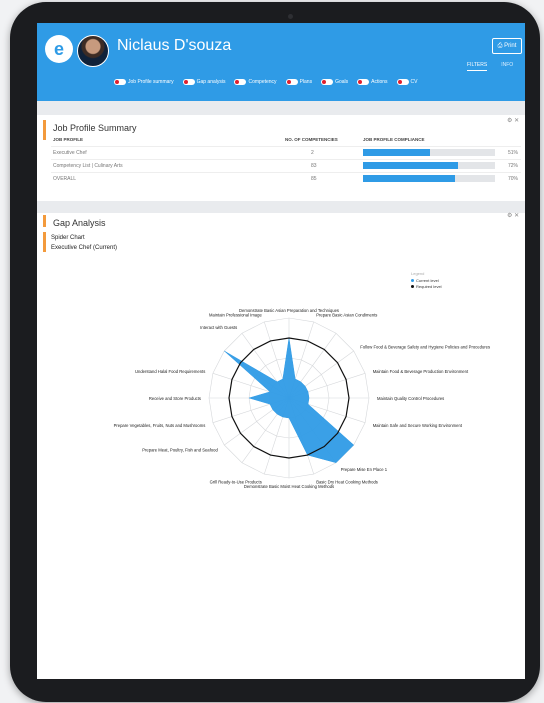  What do you see at coordinates (180, 450) in the screenshot?
I see `radar-axis-label: Prepare Meat, Poultry, Fish and Seafood` at bounding box center [180, 450].